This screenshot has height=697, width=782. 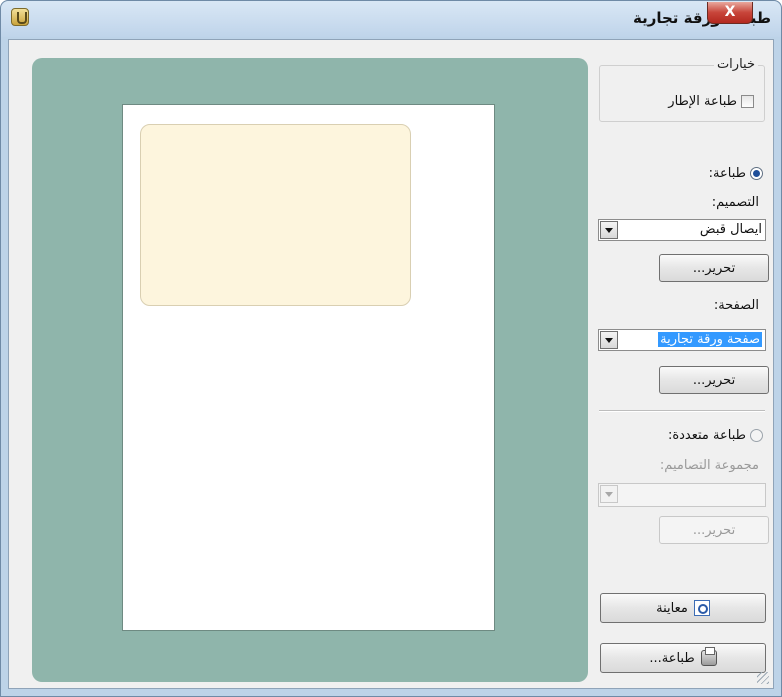 What do you see at coordinates (727, 173) in the screenshot?
I see `single-print-label: طباعة:` at bounding box center [727, 173].